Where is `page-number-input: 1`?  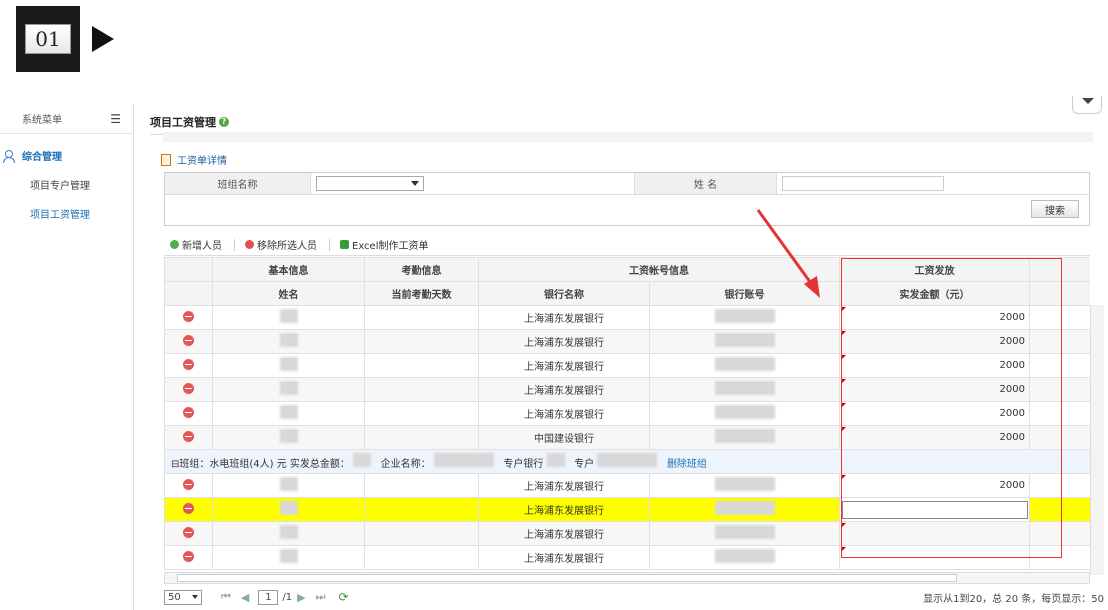
page-number-input: 1 is located at coordinates (268, 597).